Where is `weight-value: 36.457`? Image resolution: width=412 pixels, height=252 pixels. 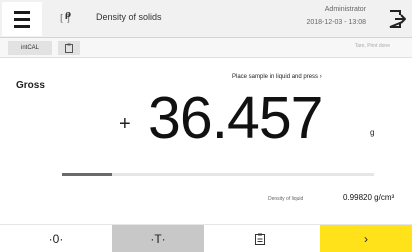 weight-value: 36.457 is located at coordinates (235, 118).